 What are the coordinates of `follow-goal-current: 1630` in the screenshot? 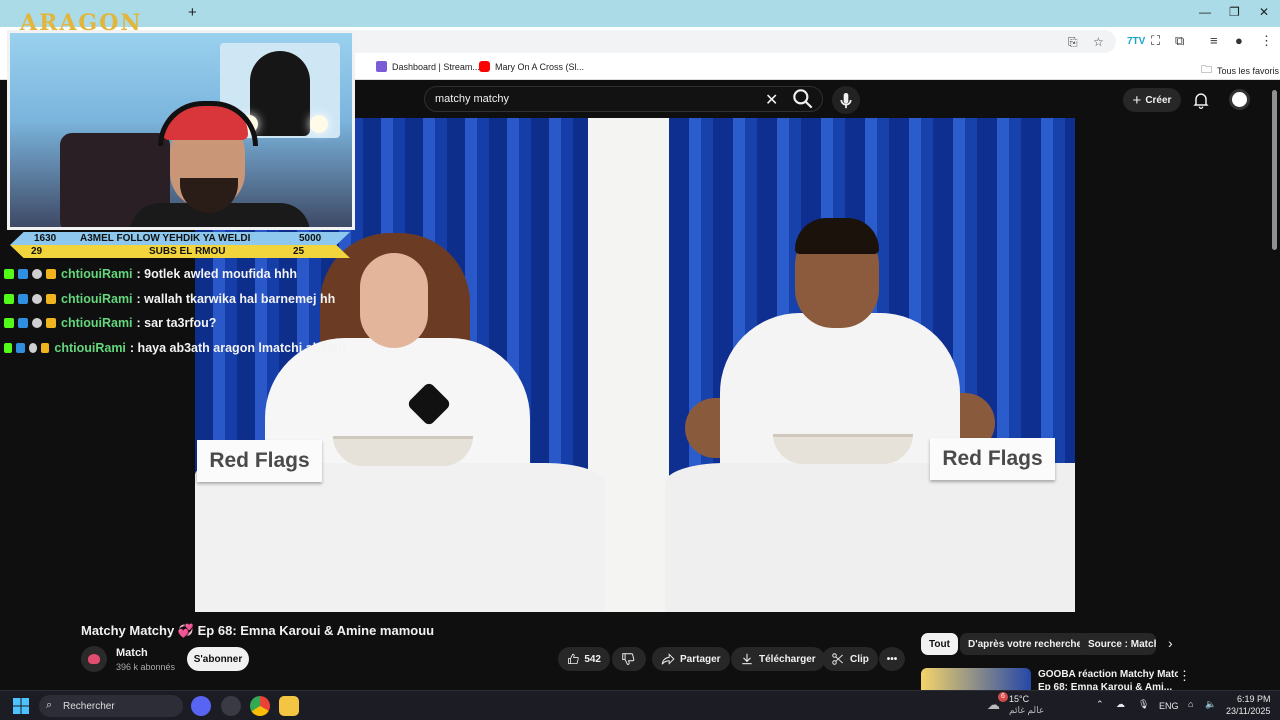 It's located at (45, 238).